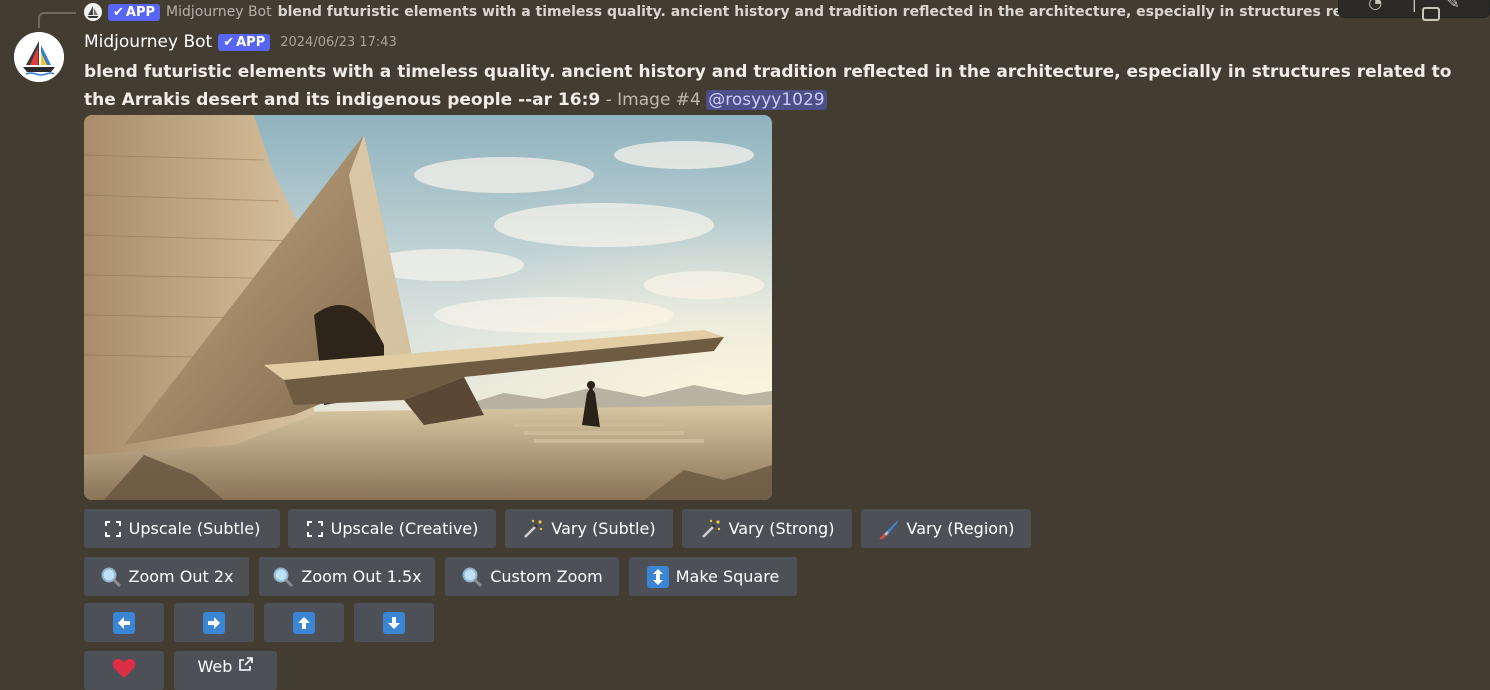  I want to click on message-hover-toolbar: ◔ | ✎, so click(1414, 9).